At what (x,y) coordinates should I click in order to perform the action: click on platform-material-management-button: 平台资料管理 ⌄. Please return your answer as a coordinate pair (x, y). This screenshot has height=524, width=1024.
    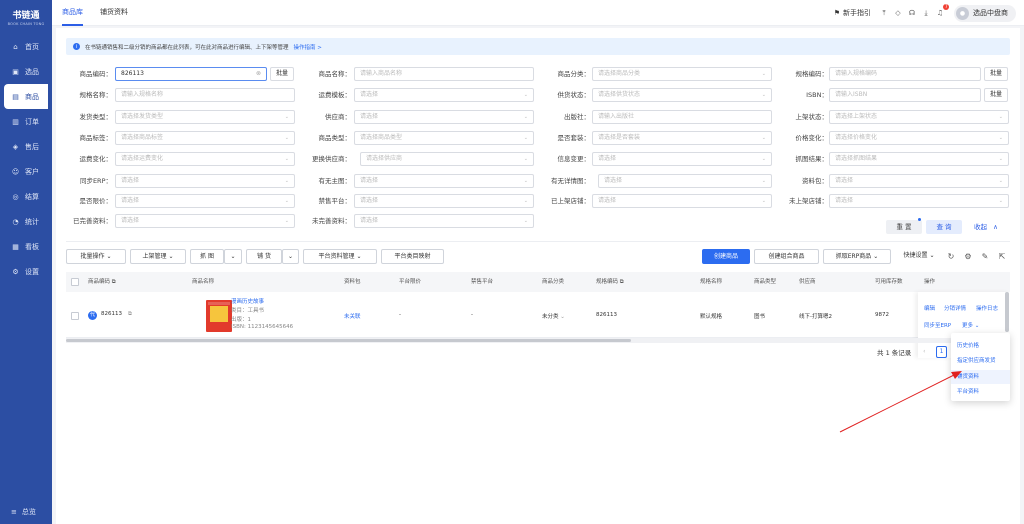
    Looking at the image, I should click on (340, 256).